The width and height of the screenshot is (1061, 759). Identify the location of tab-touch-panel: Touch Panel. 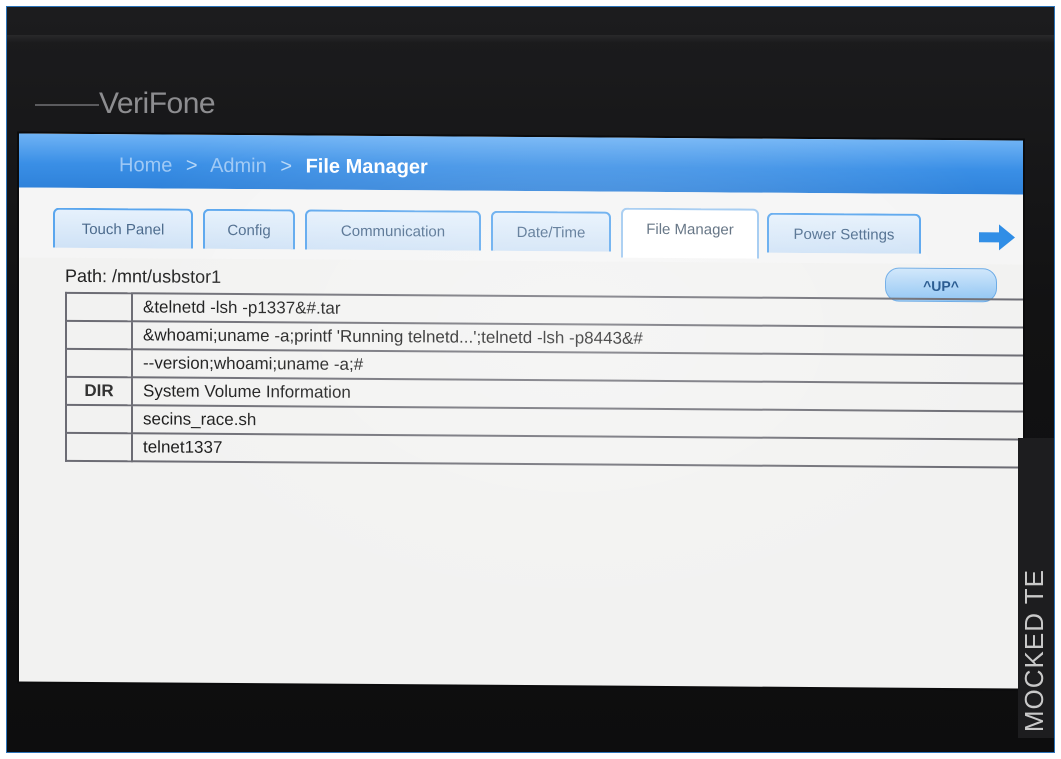
(123, 228).